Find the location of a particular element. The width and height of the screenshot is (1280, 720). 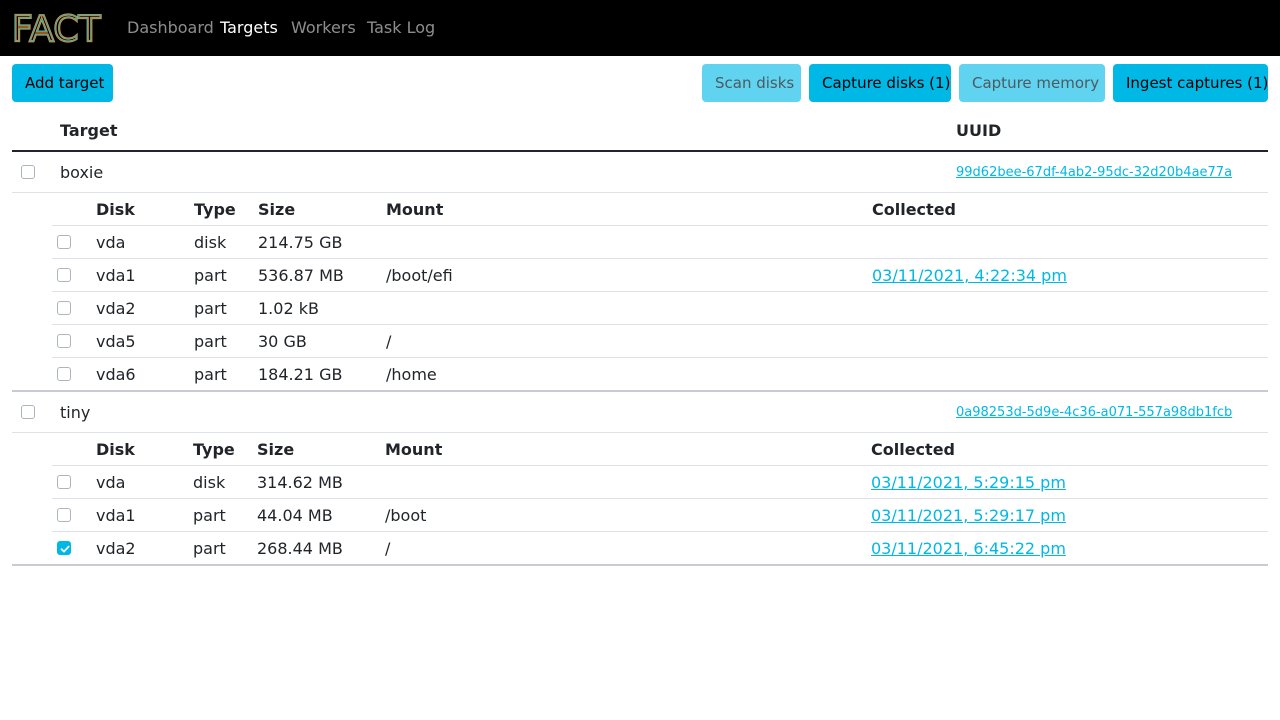

nav-targets: Targets is located at coordinates (249, 27).